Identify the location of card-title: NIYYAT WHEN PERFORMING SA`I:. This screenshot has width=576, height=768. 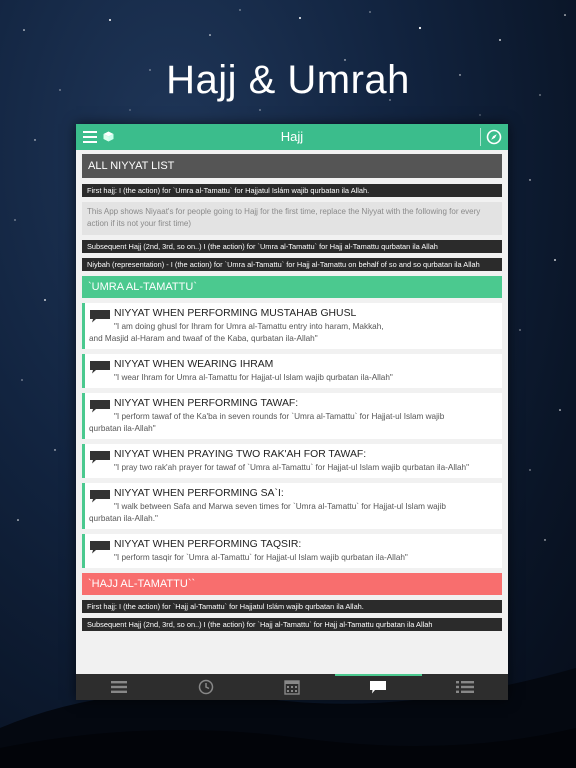
(199, 493).